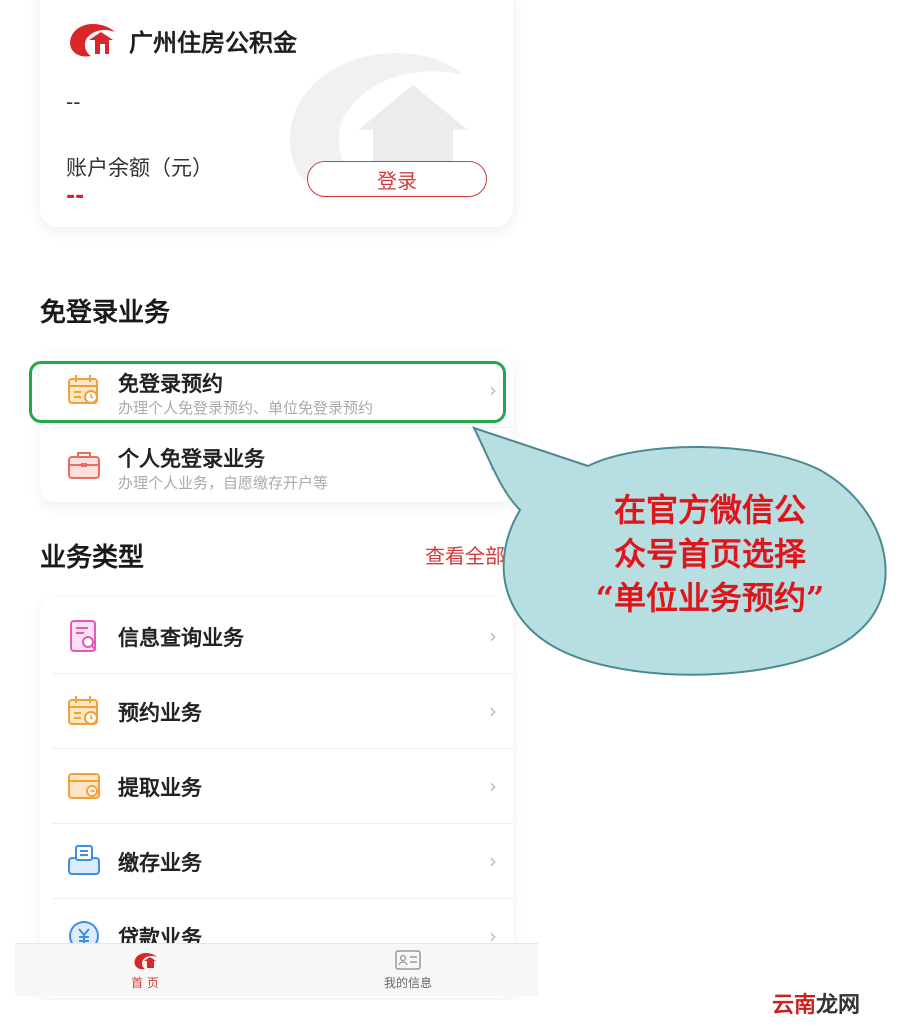 This screenshot has height=1031, width=907. I want to click on callout-line: 众号首页选择, so click(709, 554).